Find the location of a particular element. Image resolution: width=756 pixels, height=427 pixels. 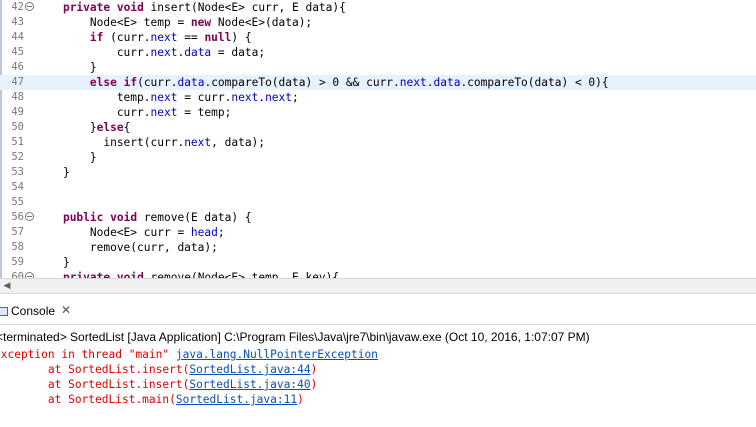

code-line: 44 if (curr.next == null) { is located at coordinates (378, 37).